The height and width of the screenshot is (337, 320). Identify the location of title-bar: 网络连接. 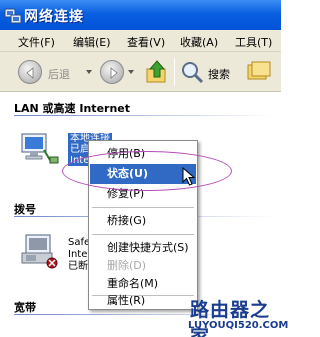
(140, 15).